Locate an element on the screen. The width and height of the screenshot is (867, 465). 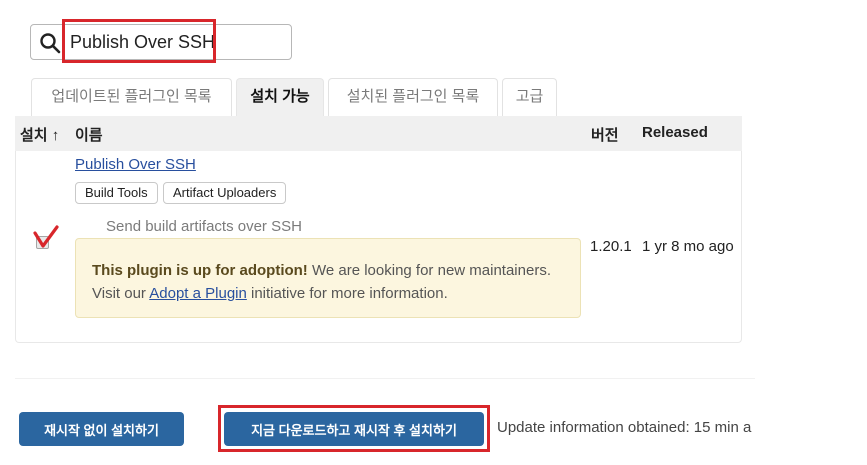
tab-updates: 업데이트된 플러그인 목록 is located at coordinates (131, 97).